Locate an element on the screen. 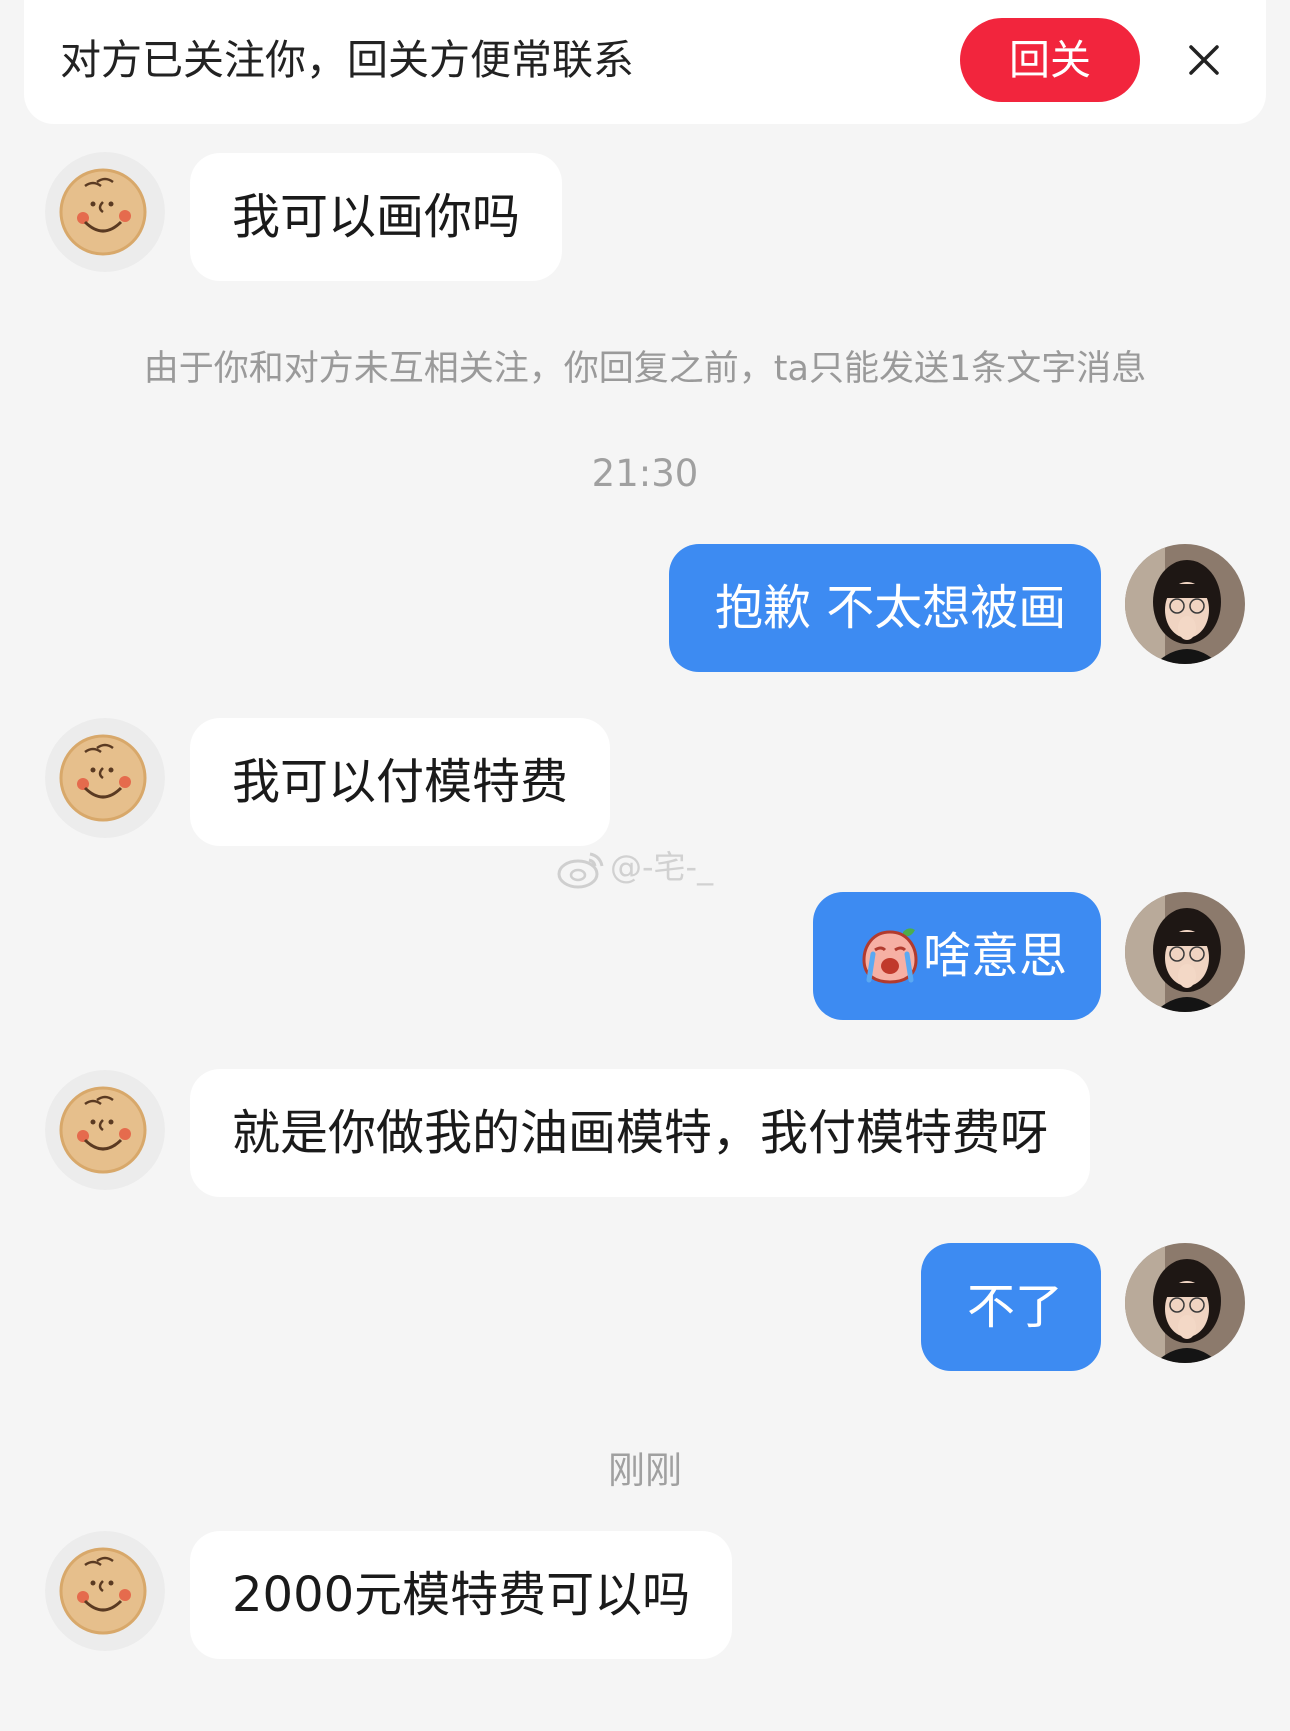 This screenshot has width=1290, height=1731. system-notice: 由于你和对方未互相关注，你回复之前，ta只能发送1条文字消息 is located at coordinates (645, 369).